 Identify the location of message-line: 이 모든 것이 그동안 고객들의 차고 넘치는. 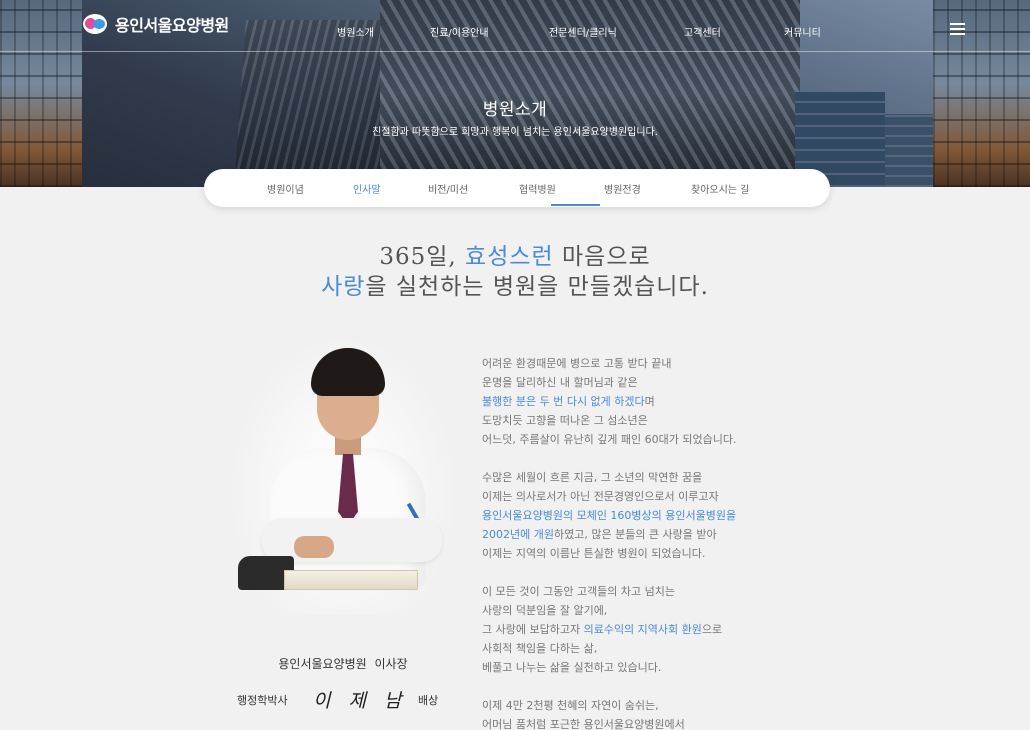
(579, 591).